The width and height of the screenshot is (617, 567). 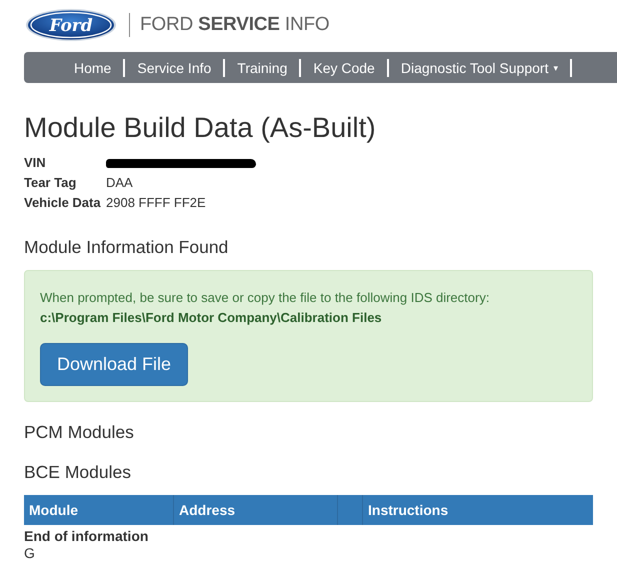 I want to click on footer-text: G, so click(x=30, y=553).